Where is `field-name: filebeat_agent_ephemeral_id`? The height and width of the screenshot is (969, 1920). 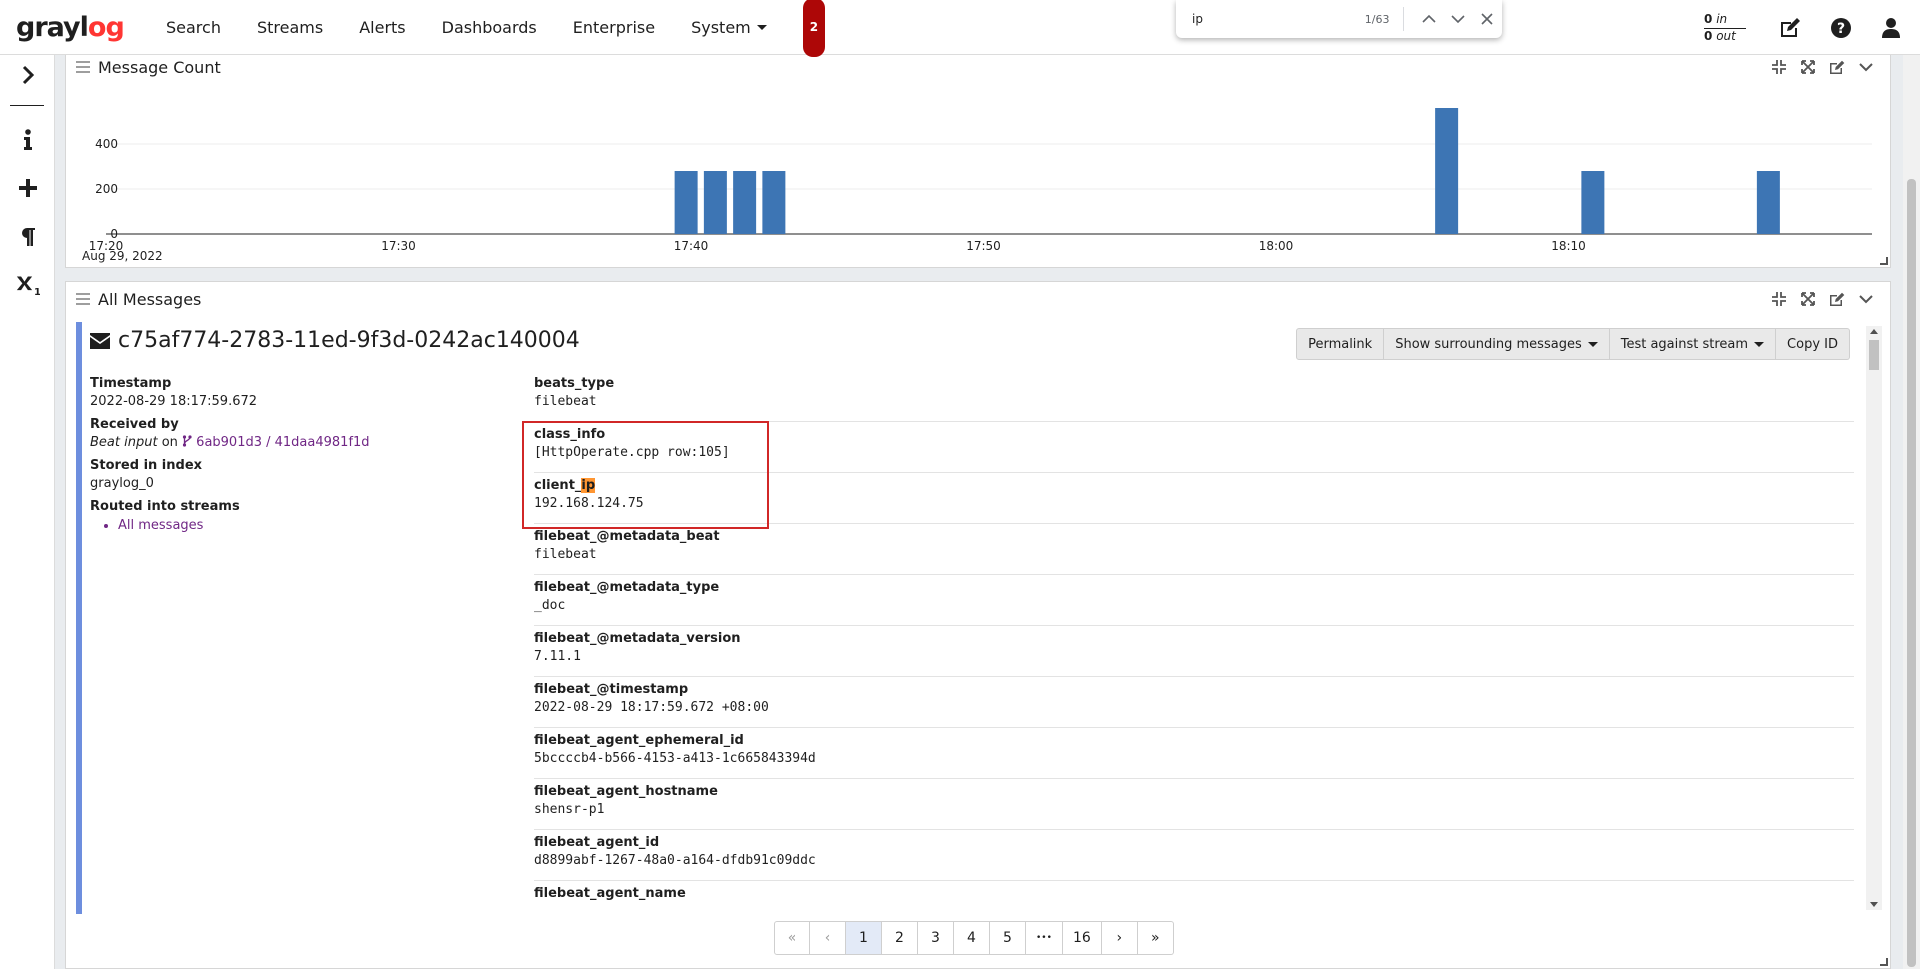 field-name: filebeat_agent_ephemeral_id is located at coordinates (1194, 740).